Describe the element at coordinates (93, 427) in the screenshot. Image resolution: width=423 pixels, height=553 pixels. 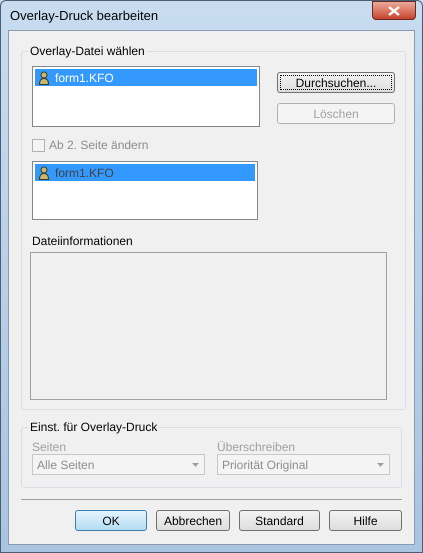
I see `group-title: Einst. für Overlay-Druck` at that location.